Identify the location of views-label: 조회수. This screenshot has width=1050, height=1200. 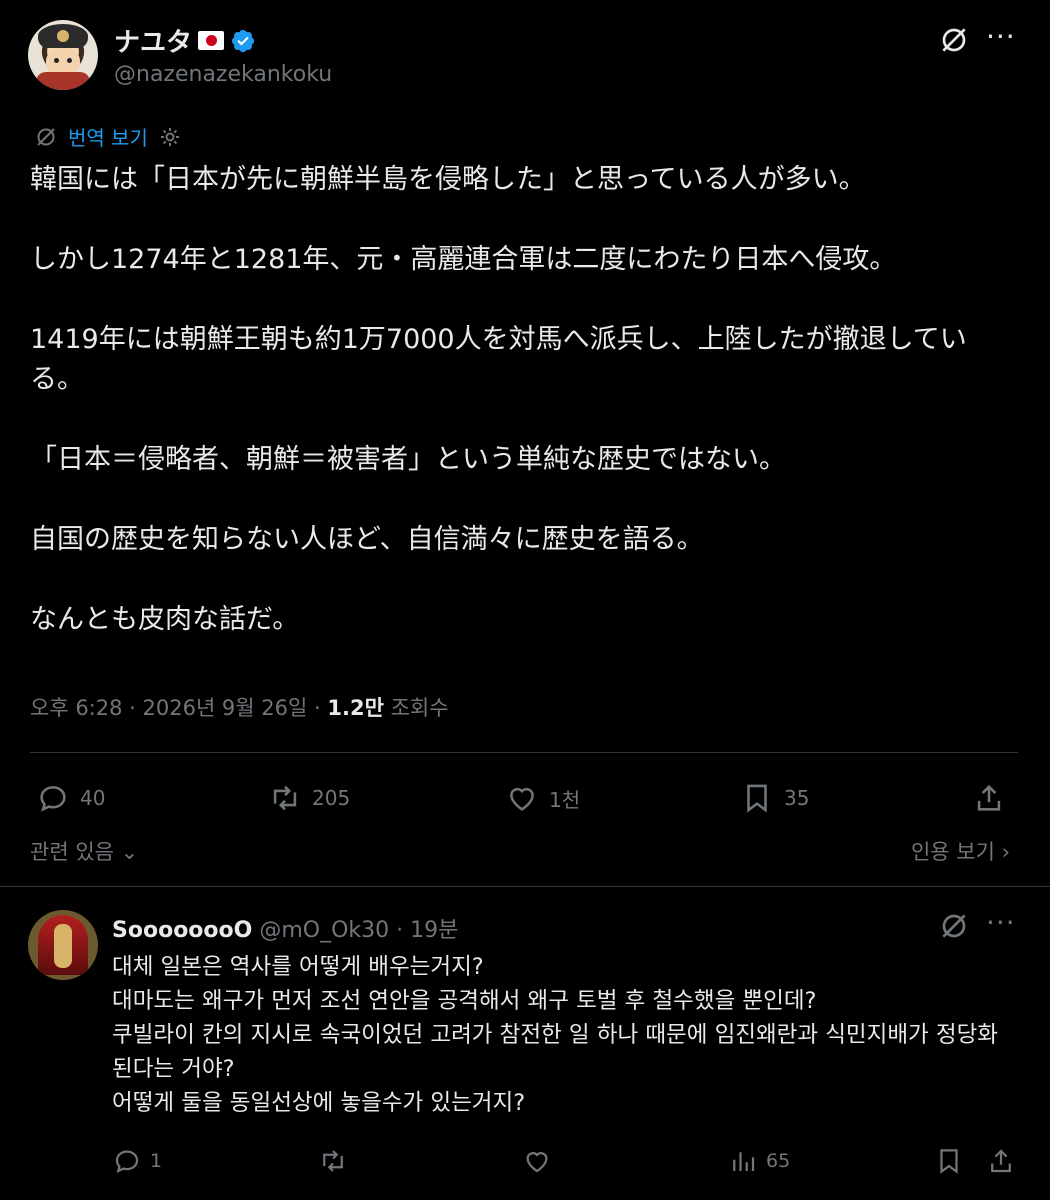
(416, 708).